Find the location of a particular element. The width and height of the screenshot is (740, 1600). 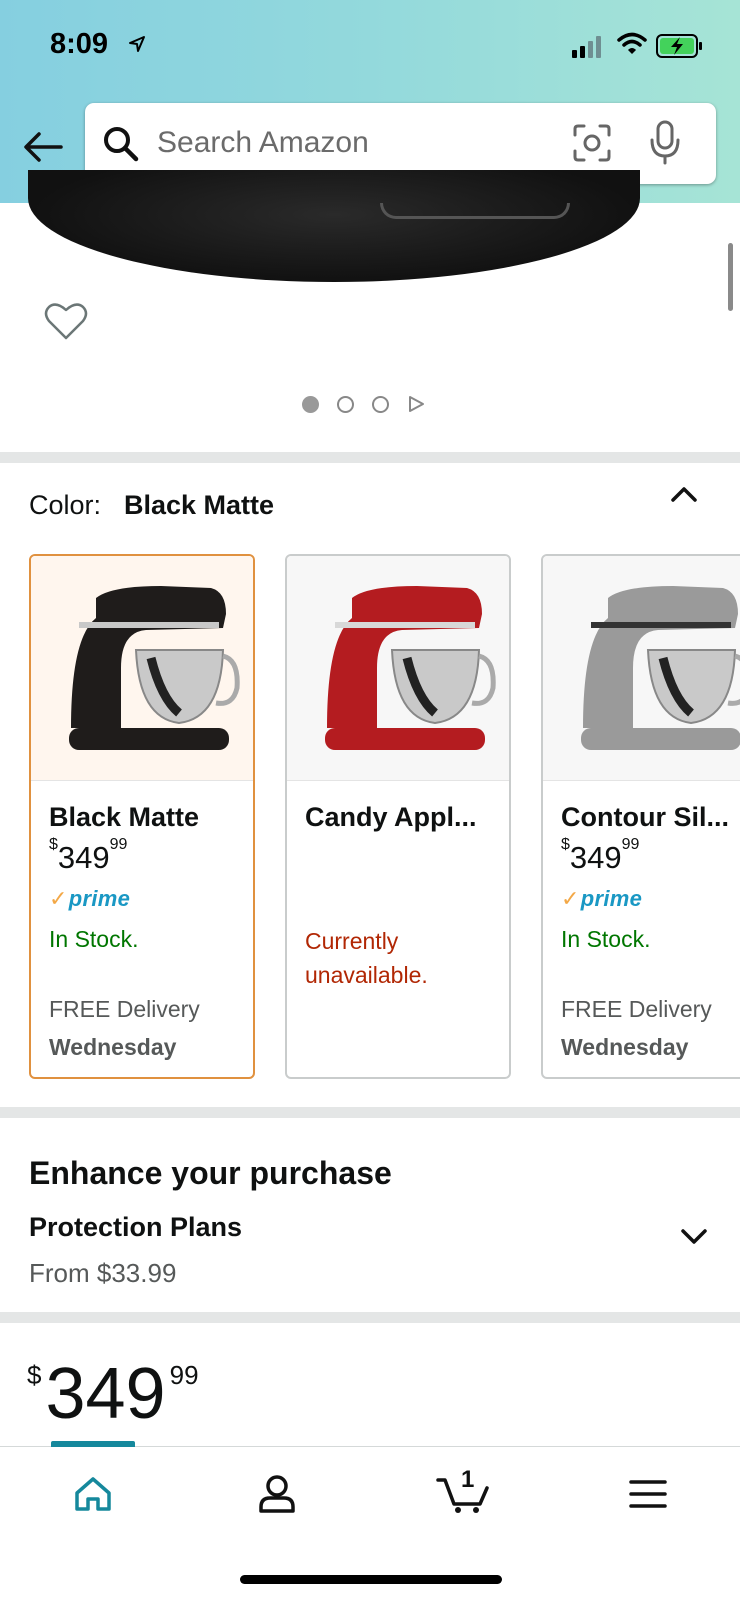

cellular-signal-icon is located at coordinates (586, 47).